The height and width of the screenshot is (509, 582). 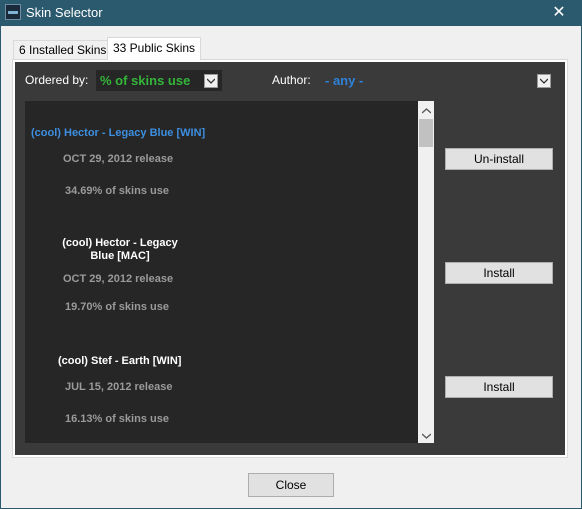 I want to click on author-dropdown-button, so click(x=544, y=81).